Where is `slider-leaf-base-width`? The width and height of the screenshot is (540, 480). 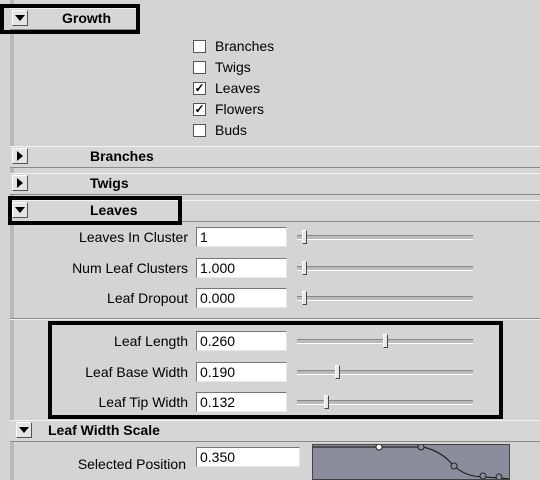
slider-leaf-base-width is located at coordinates (385, 372).